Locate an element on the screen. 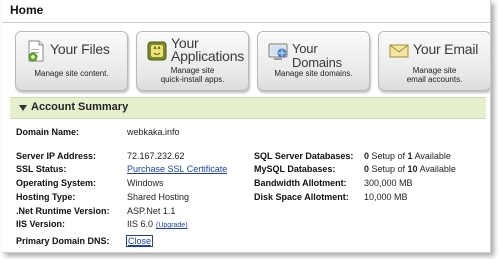 This screenshot has width=498, height=259. your-files-tile: Your Files Manage site content. is located at coordinates (71, 61).